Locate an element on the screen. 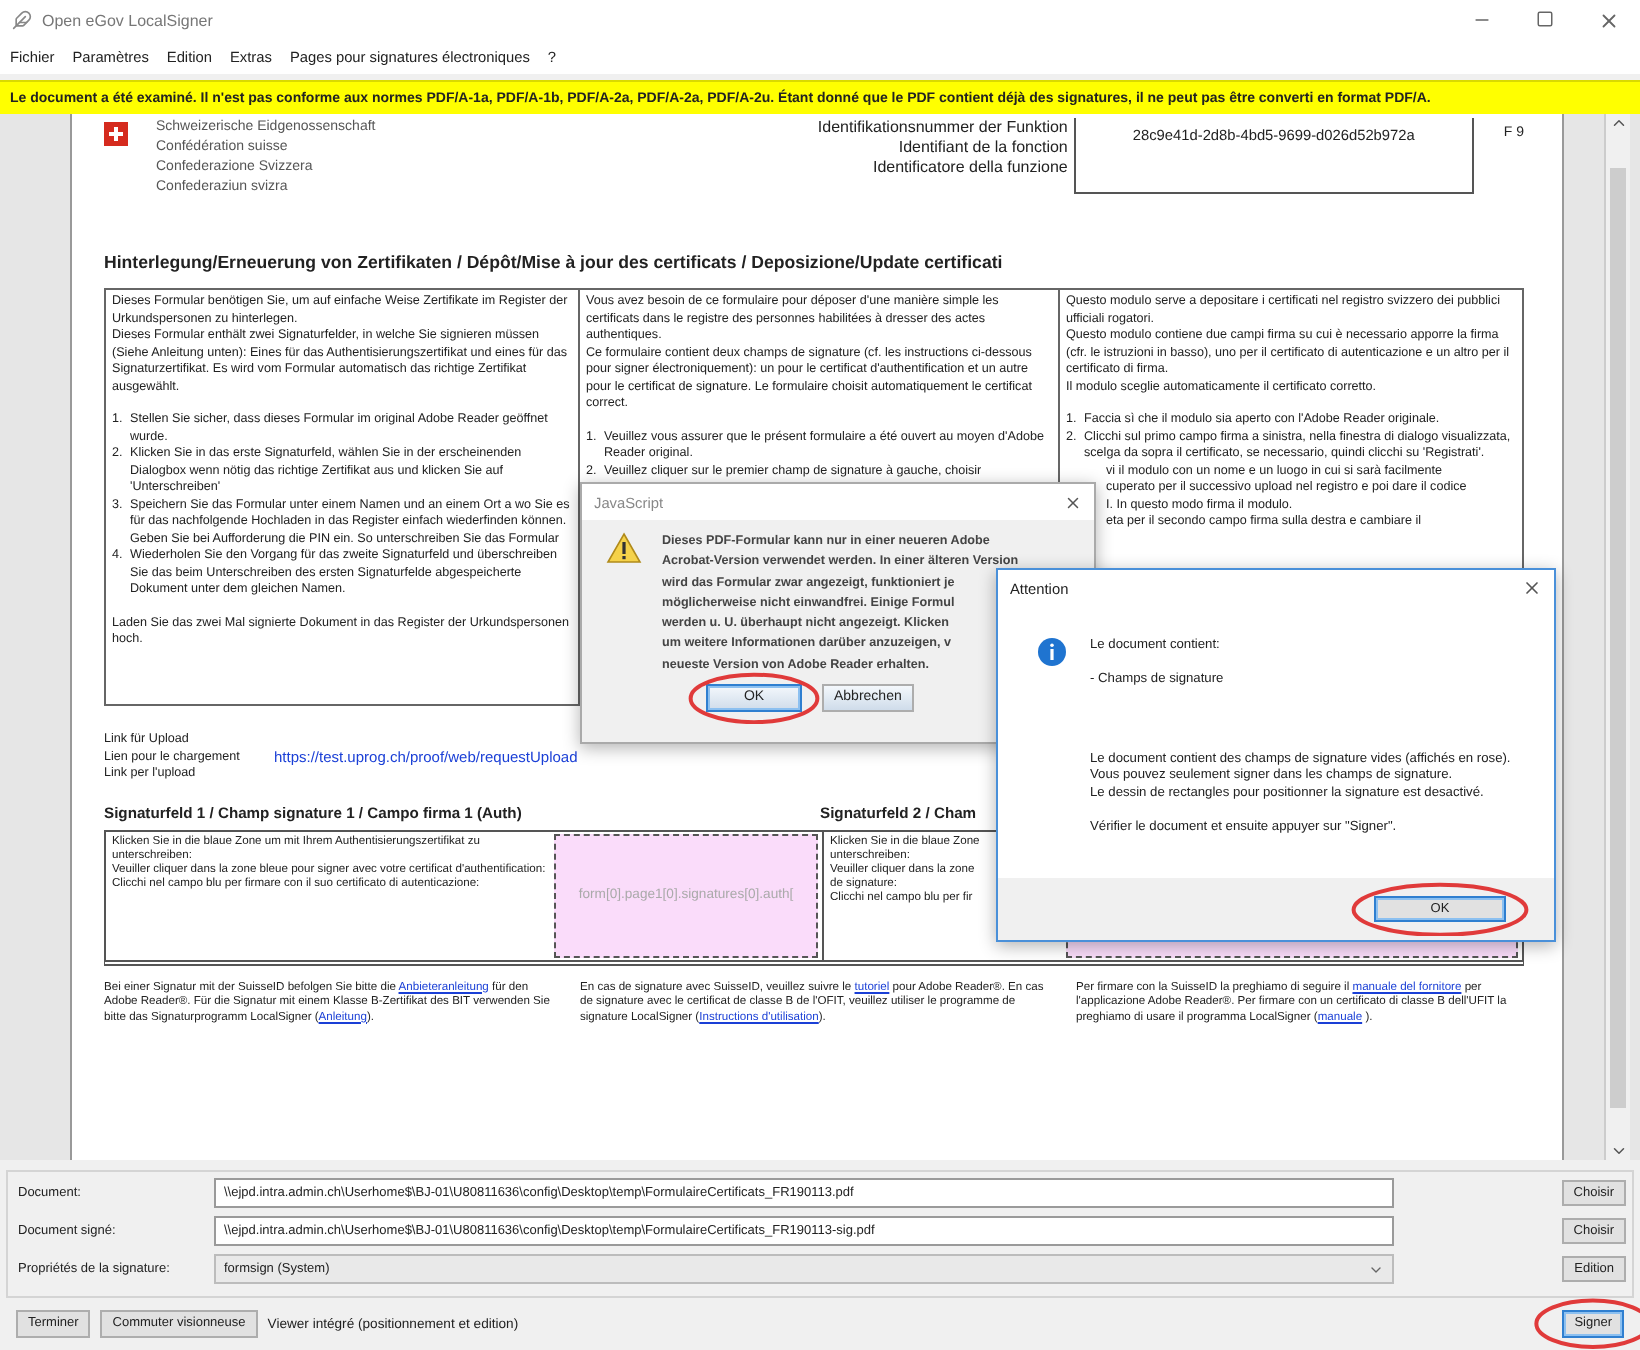  window-title: Open eGov LocalSigner is located at coordinates (127, 20).